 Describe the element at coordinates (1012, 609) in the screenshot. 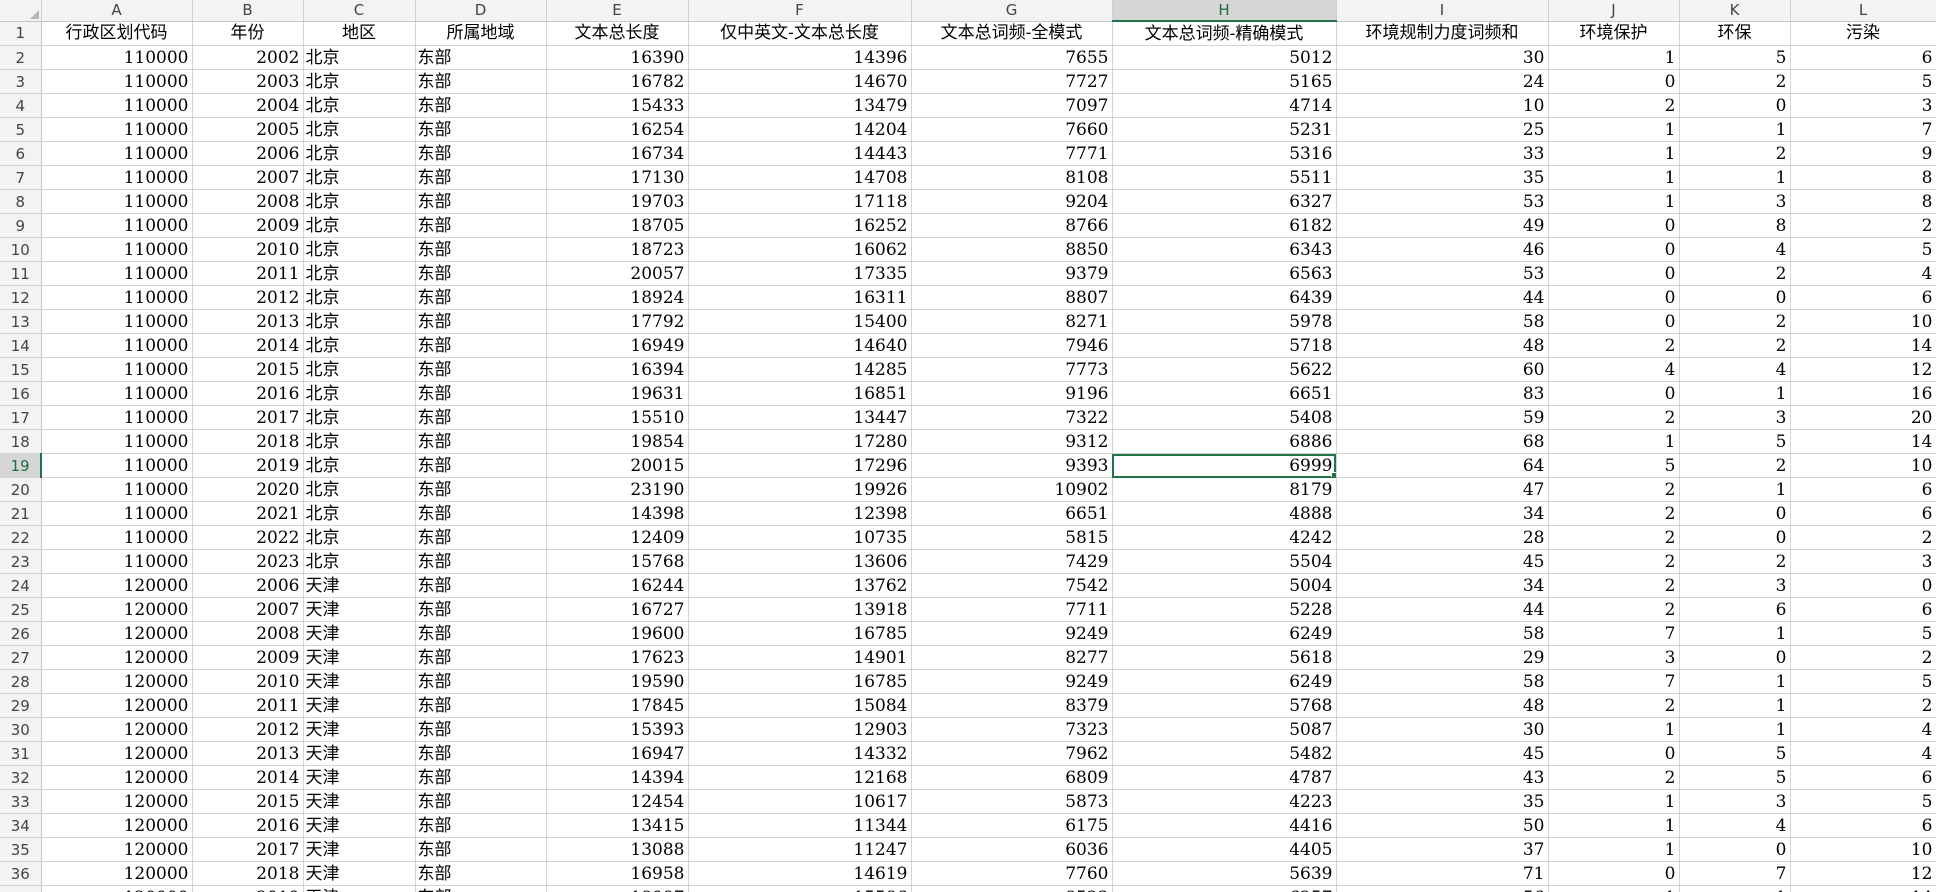

I see `cell-g: 7711` at that location.